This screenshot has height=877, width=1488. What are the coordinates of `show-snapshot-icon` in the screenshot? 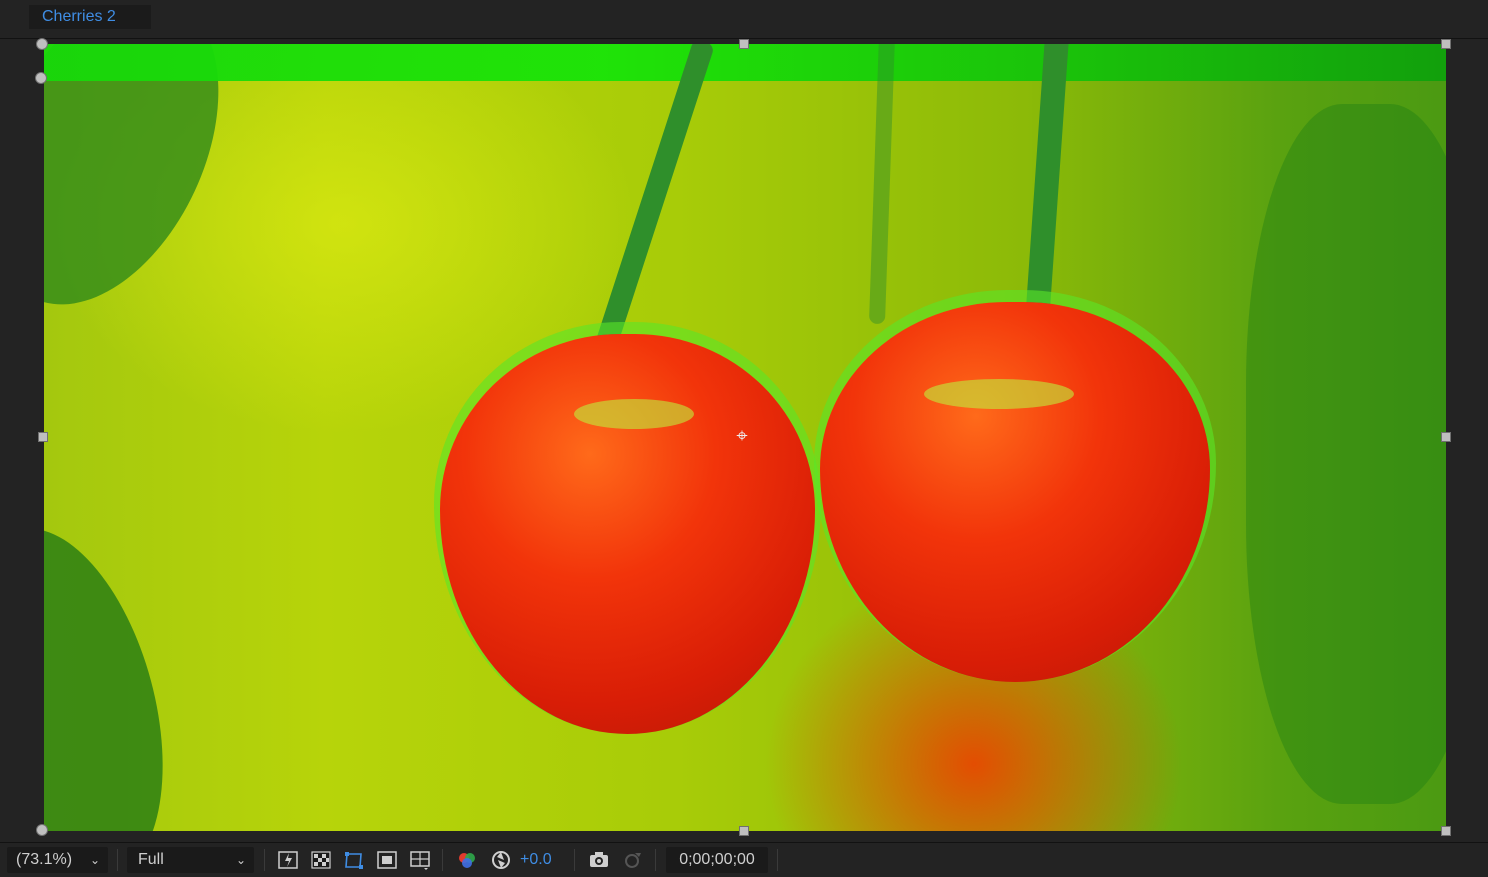 It's located at (632, 860).